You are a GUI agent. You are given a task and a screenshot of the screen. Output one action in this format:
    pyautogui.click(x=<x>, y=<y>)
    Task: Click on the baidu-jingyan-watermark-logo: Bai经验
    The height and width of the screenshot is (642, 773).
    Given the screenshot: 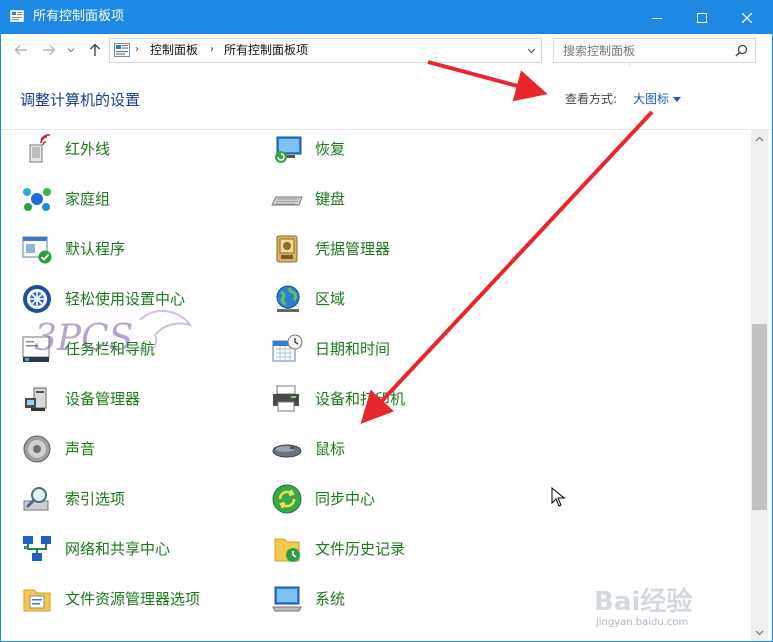 What is the action you would take?
    pyautogui.click(x=643, y=601)
    